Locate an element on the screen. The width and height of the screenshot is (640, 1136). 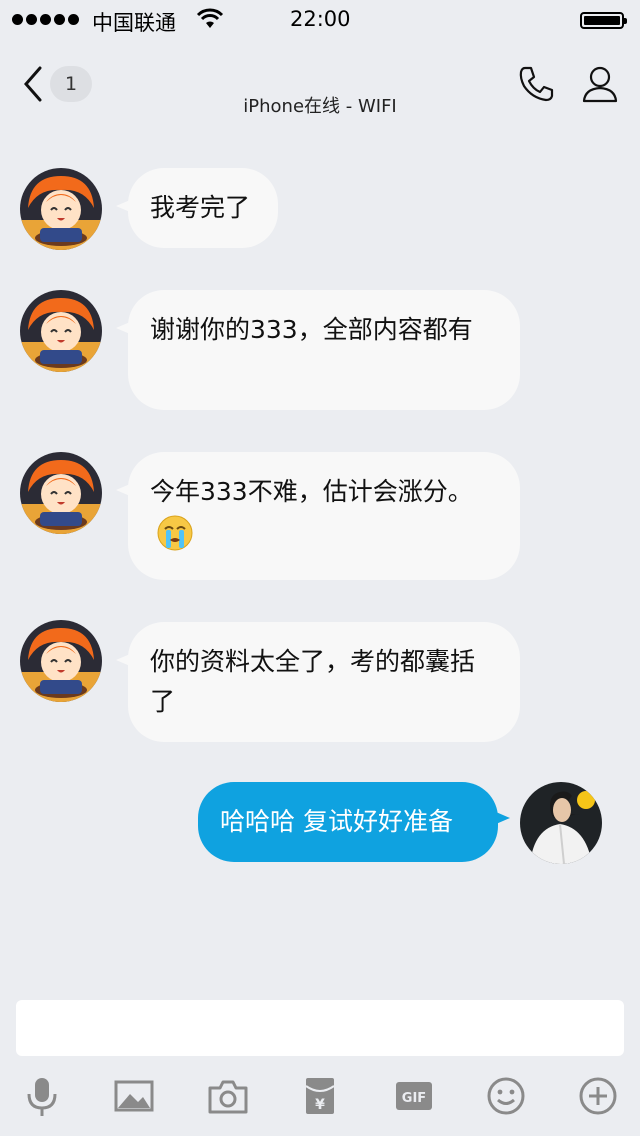
plus-icon is located at coordinates (598, 1096).